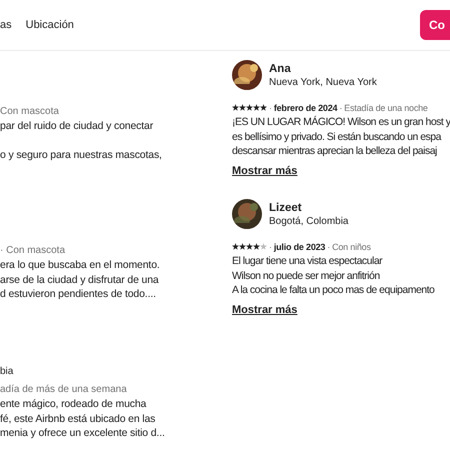  Describe the element at coordinates (335, 152) in the screenshot. I see `review-text: descansar mientras aprecian la belleza del paisaj` at that location.